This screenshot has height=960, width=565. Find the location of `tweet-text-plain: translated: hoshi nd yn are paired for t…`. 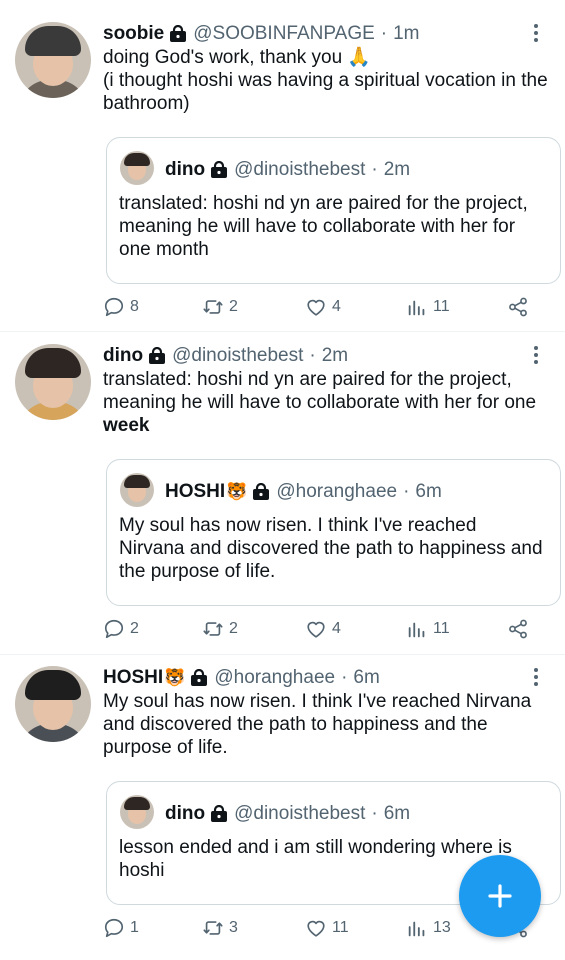

tweet-text-plain: translated: hoshi nd yn are paired for t… is located at coordinates (322, 391).